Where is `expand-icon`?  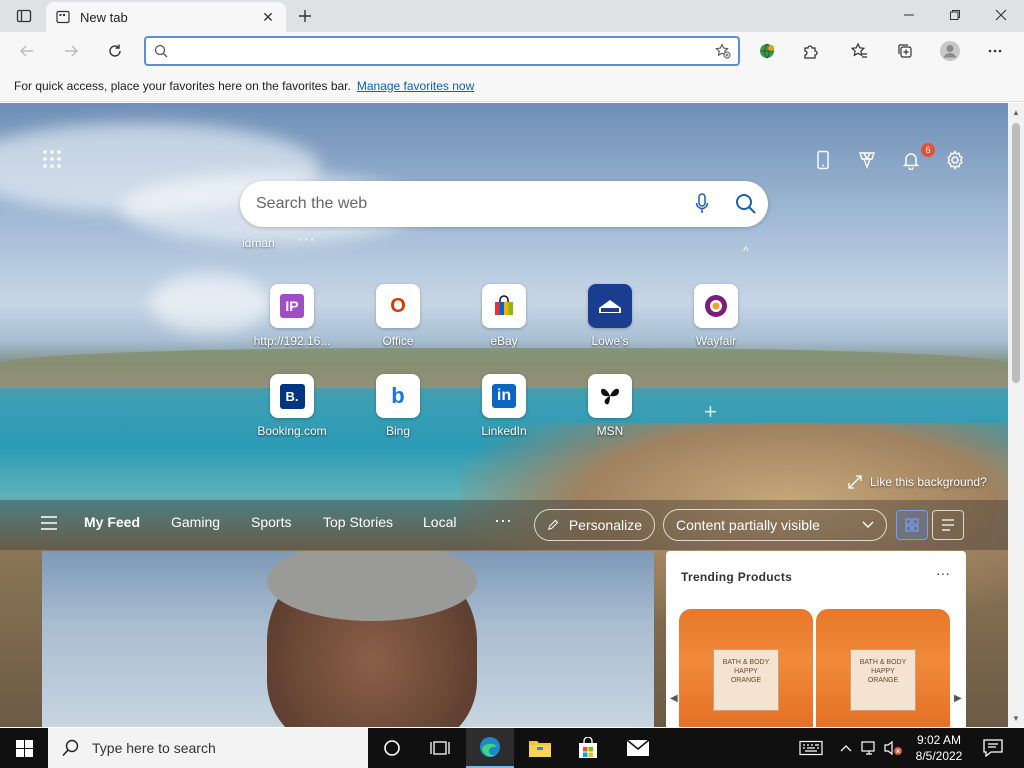 expand-icon is located at coordinates (855, 482).